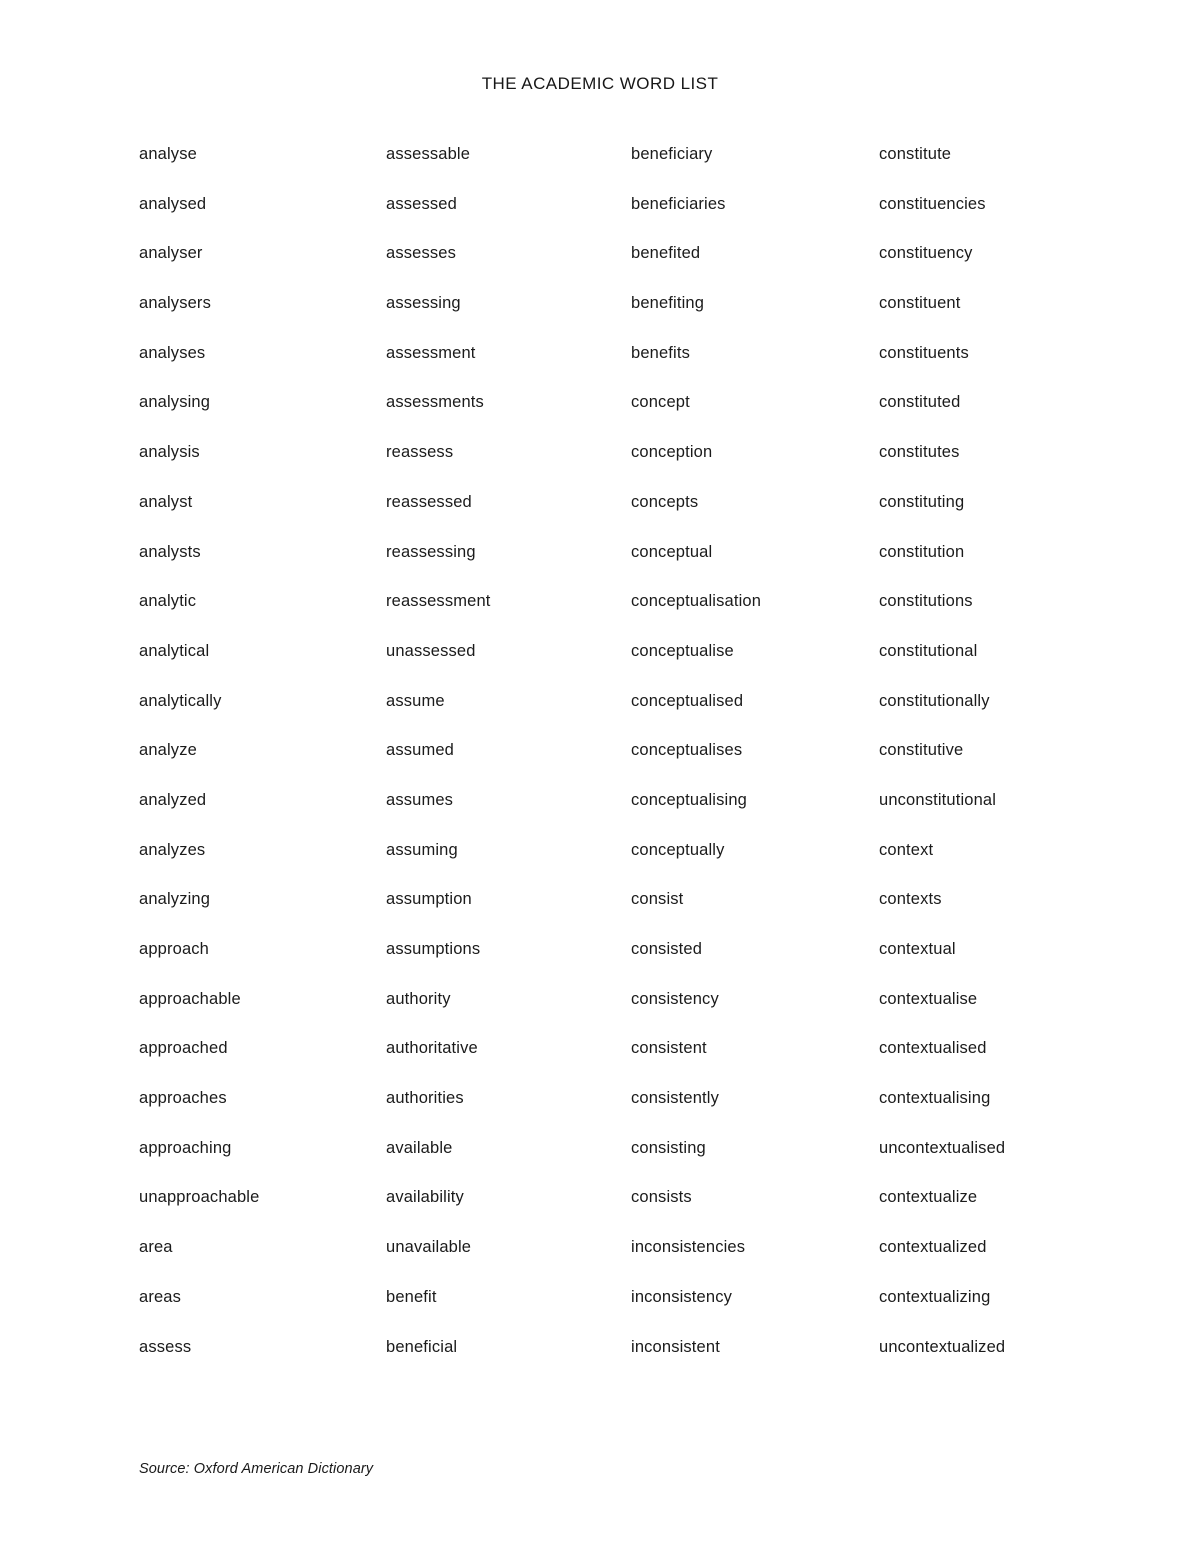 The image size is (1200, 1553). I want to click on word-item: analyst, so click(166, 501).